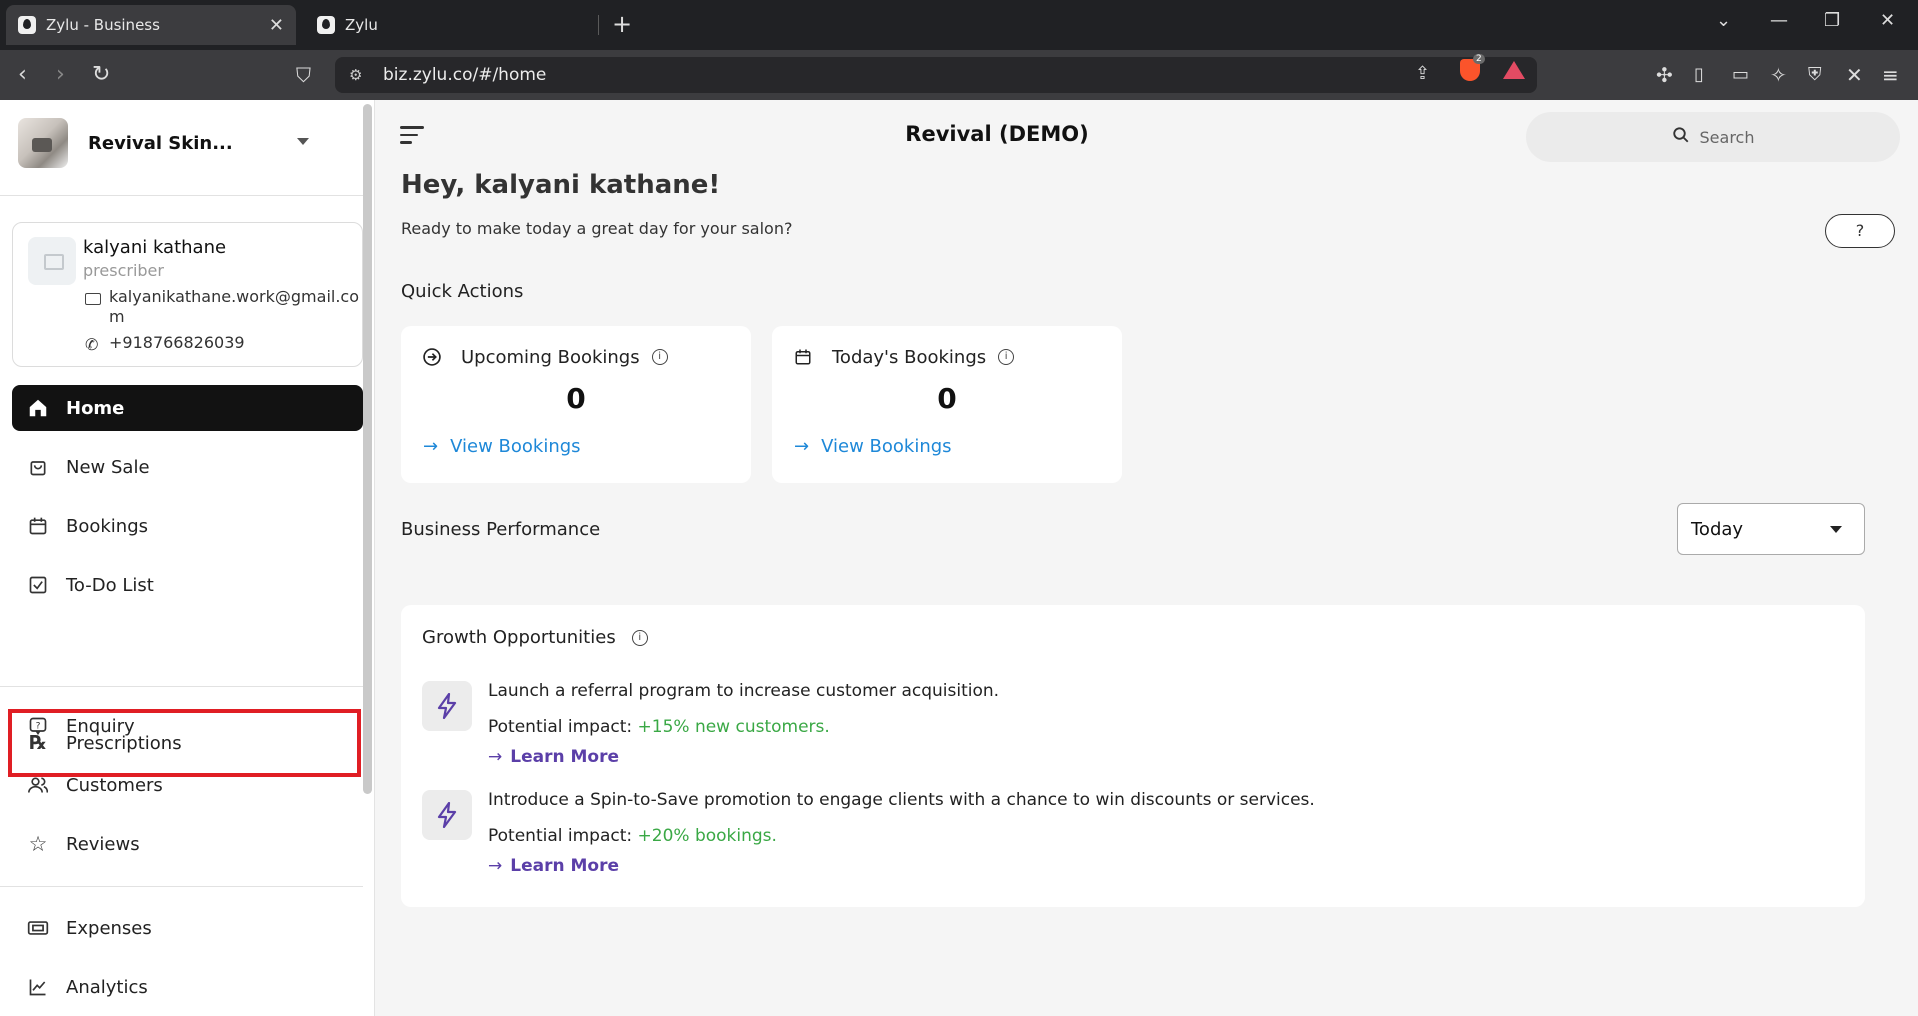 The width and height of the screenshot is (1918, 1016). What do you see at coordinates (107, 987) in the screenshot?
I see `sidebar-item-label: Analytics` at bounding box center [107, 987].